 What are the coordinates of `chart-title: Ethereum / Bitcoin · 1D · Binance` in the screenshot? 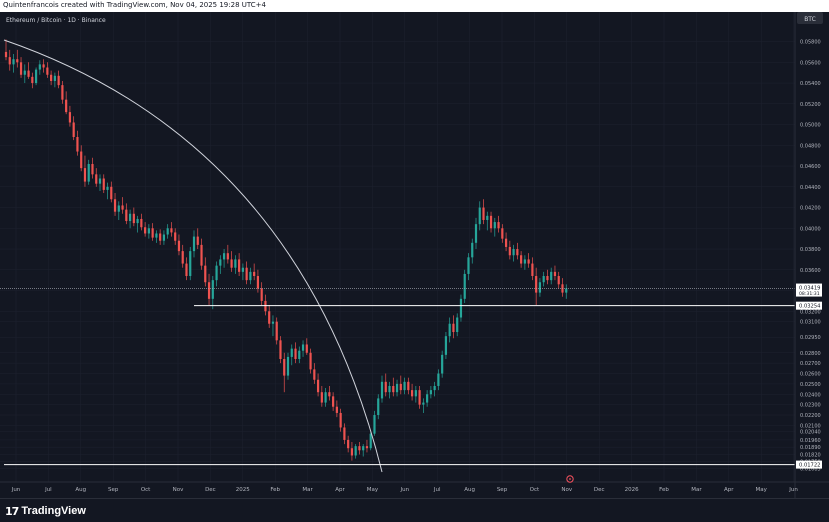 It's located at (56, 20).